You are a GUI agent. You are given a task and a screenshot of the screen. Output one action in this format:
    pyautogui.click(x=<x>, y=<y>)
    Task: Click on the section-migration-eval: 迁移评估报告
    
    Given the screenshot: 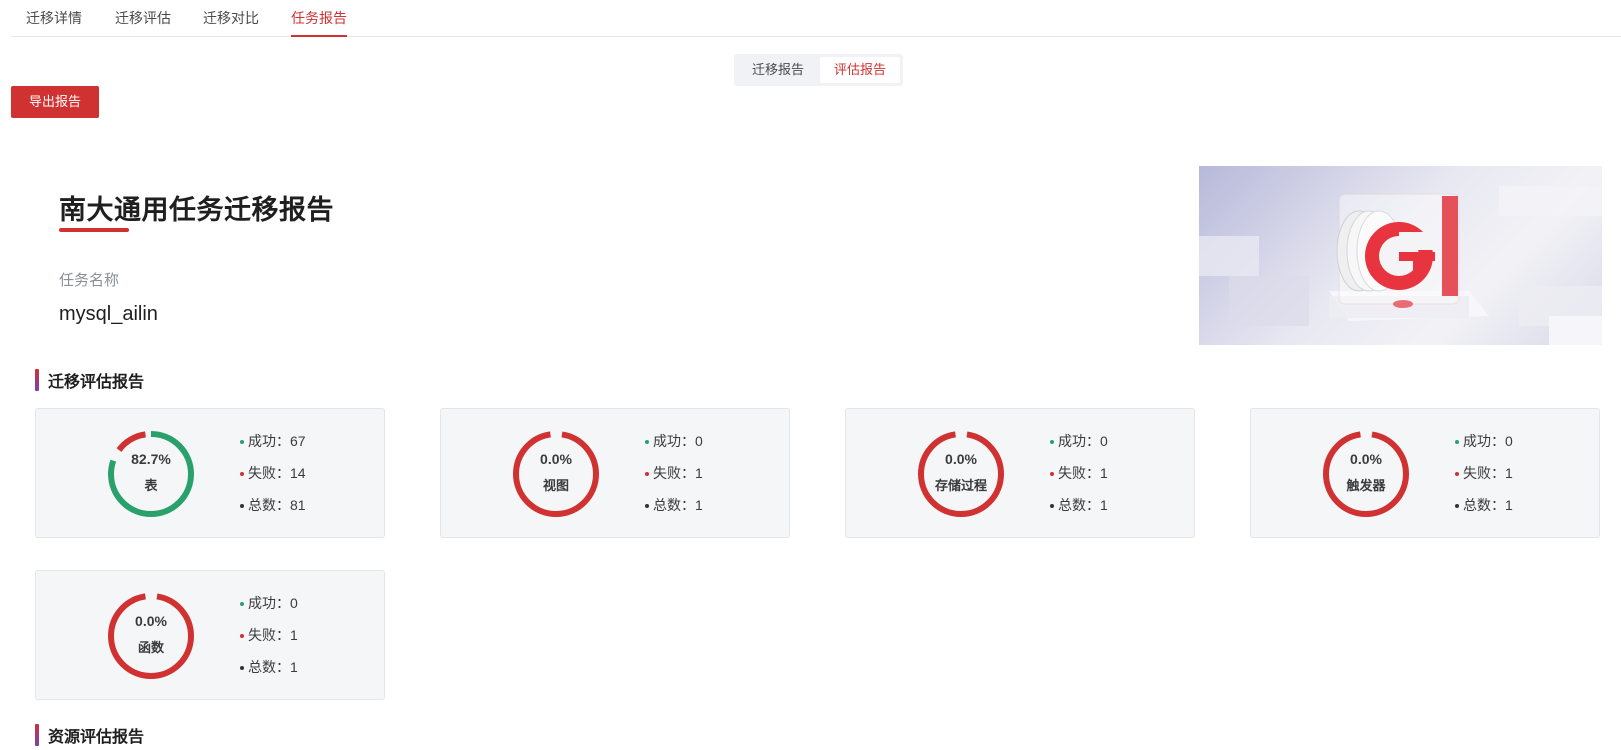 What is the action you would take?
    pyautogui.click(x=89, y=380)
    